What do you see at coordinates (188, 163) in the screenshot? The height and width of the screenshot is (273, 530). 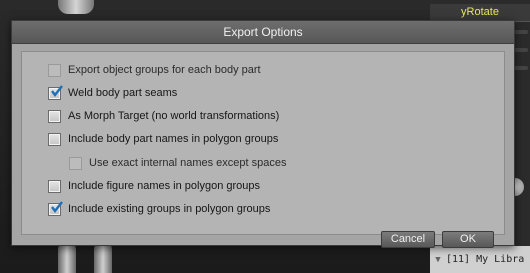 I see `option-label: Use exact internal names except spaces` at bounding box center [188, 163].